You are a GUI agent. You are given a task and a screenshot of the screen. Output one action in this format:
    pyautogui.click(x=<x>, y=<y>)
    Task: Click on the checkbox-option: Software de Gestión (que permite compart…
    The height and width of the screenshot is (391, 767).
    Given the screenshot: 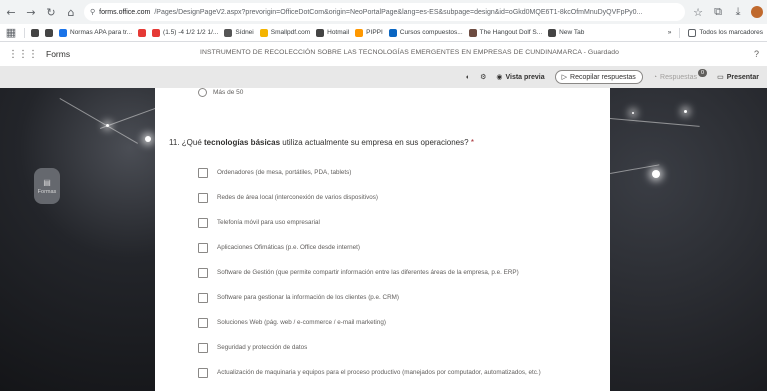 What is the action you would take?
    pyautogui.click(x=369, y=272)
    